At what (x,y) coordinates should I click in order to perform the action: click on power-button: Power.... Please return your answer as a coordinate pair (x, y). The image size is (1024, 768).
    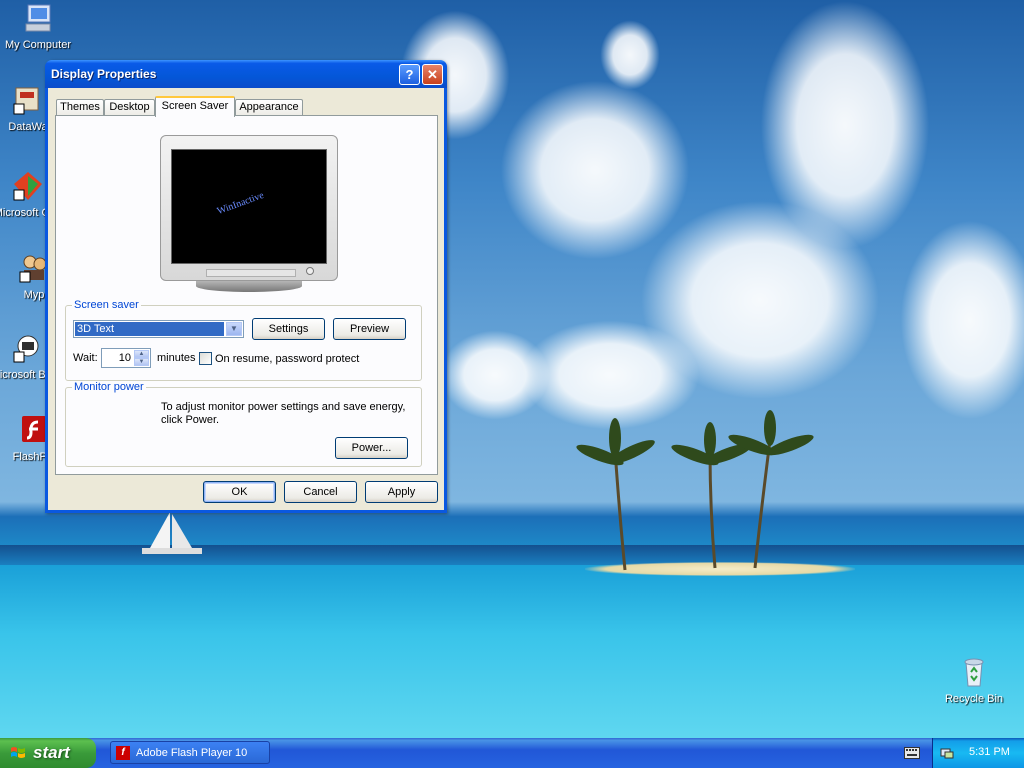
    Looking at the image, I should click on (371, 448).